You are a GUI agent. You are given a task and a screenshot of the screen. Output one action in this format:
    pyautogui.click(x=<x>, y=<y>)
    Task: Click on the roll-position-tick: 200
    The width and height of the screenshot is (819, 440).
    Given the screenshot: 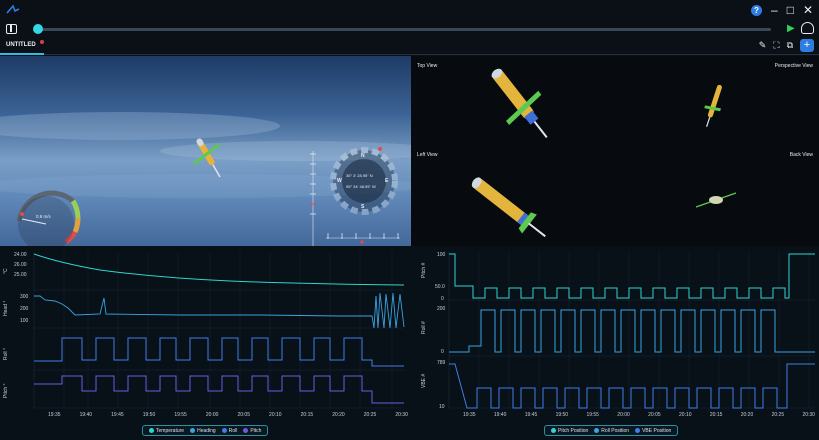 What is the action you would take?
    pyautogui.click(x=441, y=309)
    